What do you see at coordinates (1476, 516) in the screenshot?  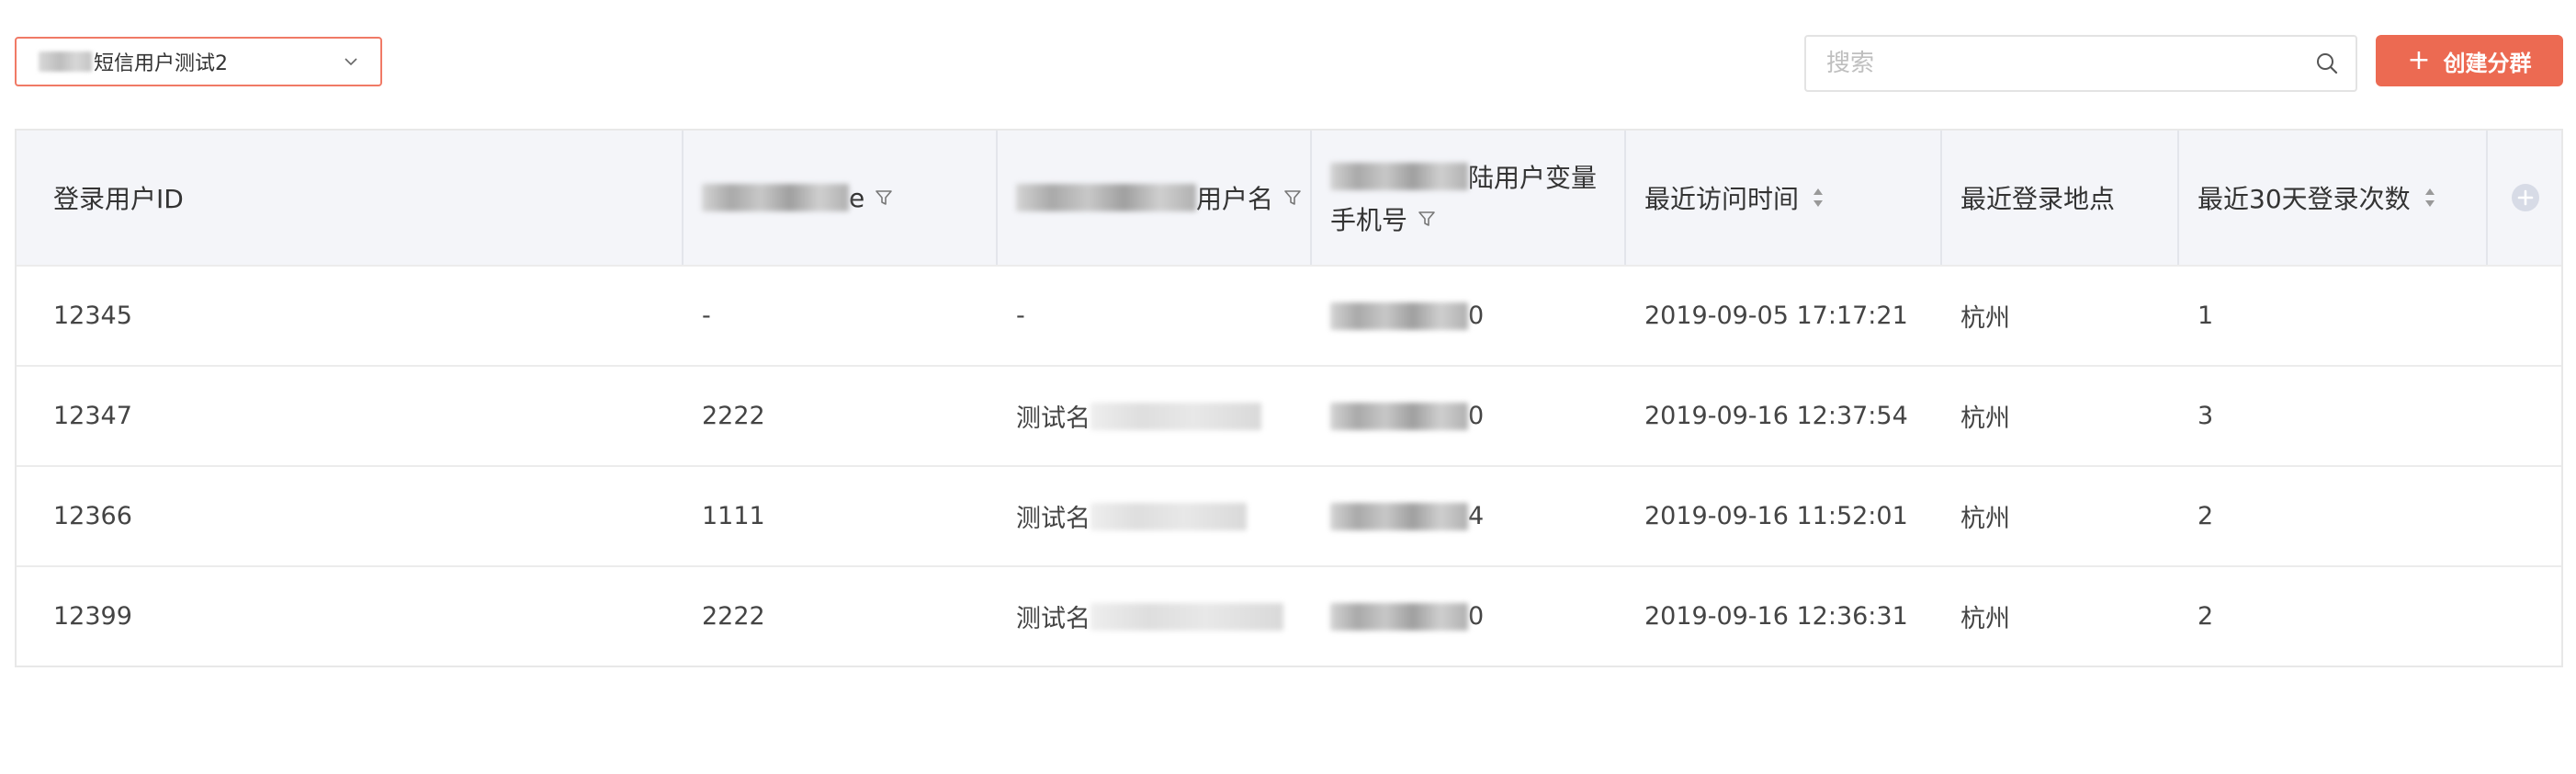 I see `cell-col4-suffix: 4` at bounding box center [1476, 516].